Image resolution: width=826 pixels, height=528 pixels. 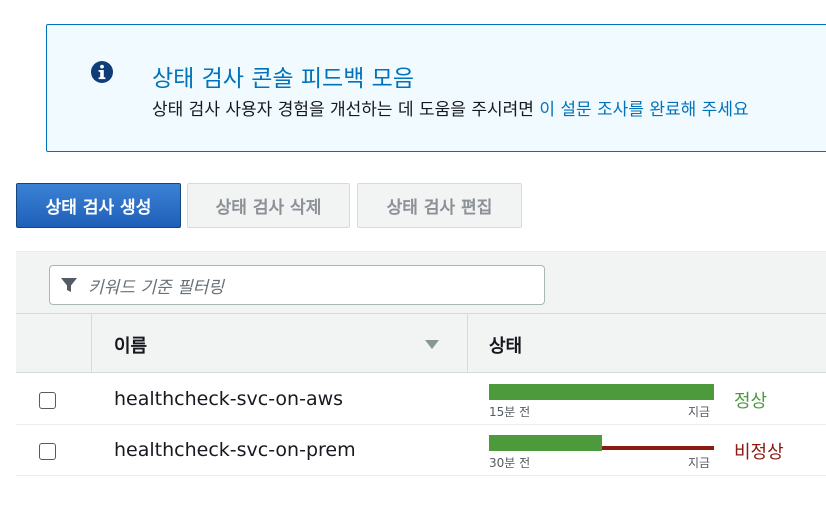 What do you see at coordinates (751, 401) in the screenshot?
I see `status-text: 정상` at bounding box center [751, 401].